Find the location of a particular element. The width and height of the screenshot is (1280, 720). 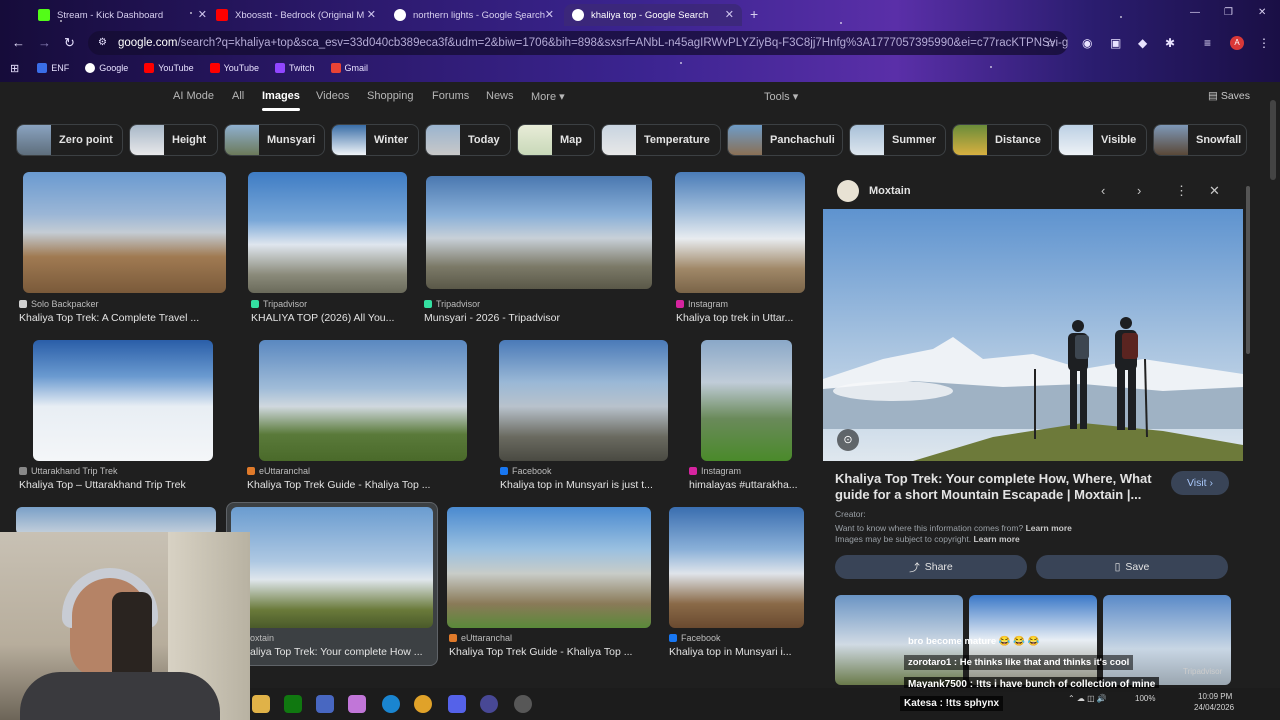

media-icon: ≡ is located at coordinates (1207, 43).